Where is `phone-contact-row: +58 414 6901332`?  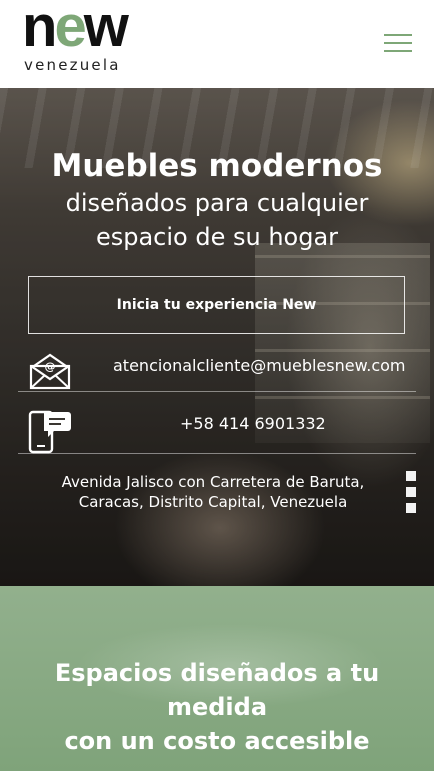 phone-contact-row: +58 414 6901332 is located at coordinates (217, 430).